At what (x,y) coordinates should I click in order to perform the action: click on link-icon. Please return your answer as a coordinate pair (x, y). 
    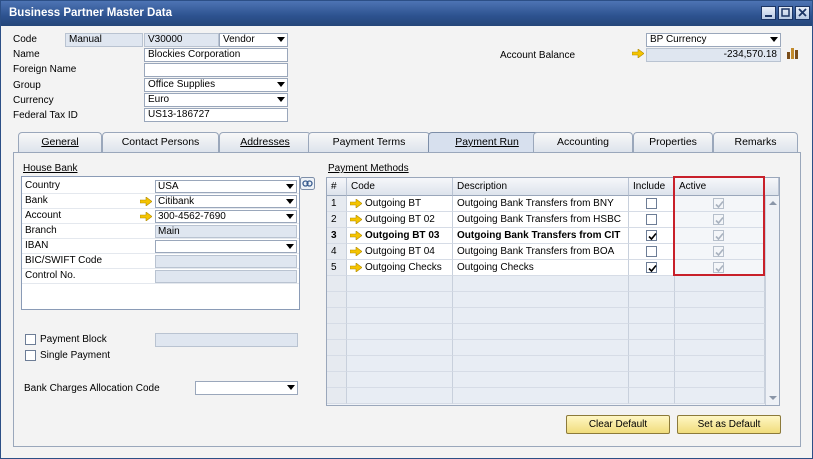
    Looking at the image, I should click on (307, 183).